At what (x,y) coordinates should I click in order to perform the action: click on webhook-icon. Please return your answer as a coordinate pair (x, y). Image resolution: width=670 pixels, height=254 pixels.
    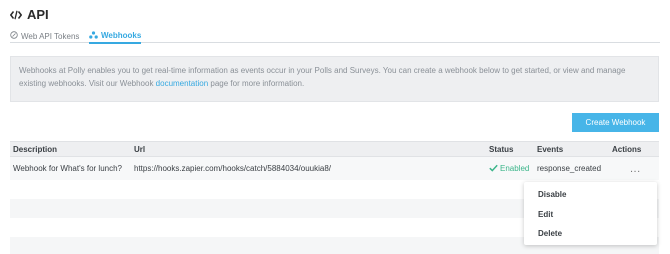
    Looking at the image, I should click on (93, 35).